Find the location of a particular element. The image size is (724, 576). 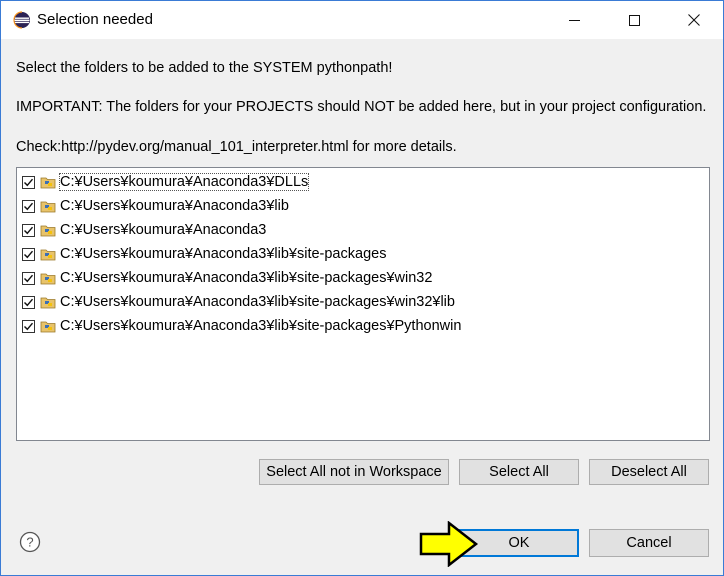

title-bar: Selection needed is located at coordinates (362, 20).